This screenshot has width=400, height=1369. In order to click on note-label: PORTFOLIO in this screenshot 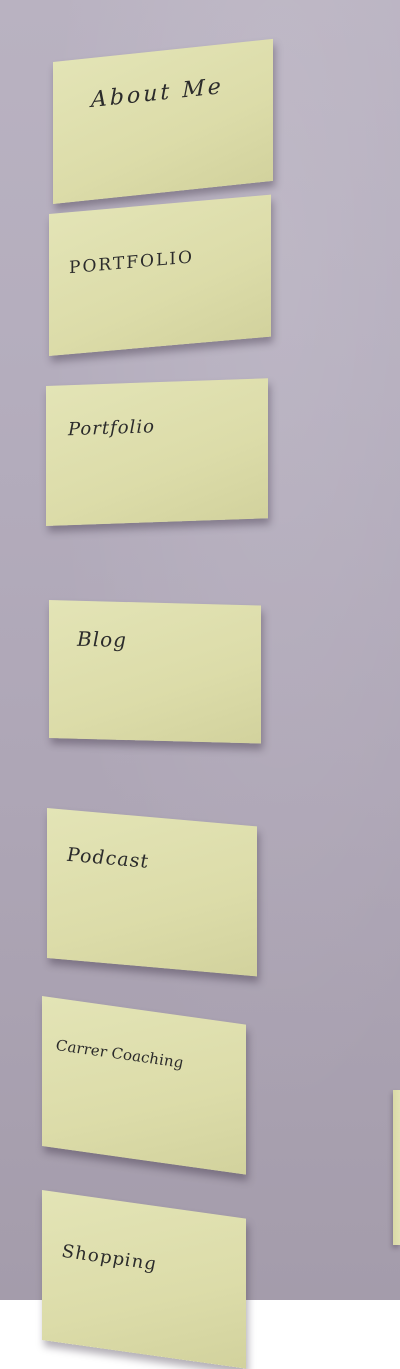, I will do `click(131, 263)`.